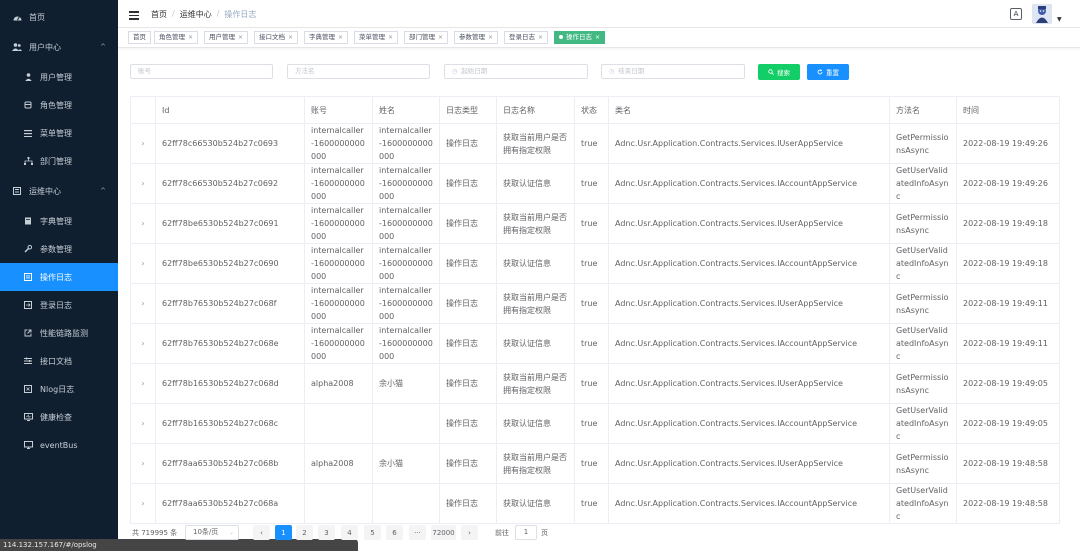  Describe the element at coordinates (59, 77) in the screenshot. I see `sidebar-item-user-management: 用户管理` at that location.